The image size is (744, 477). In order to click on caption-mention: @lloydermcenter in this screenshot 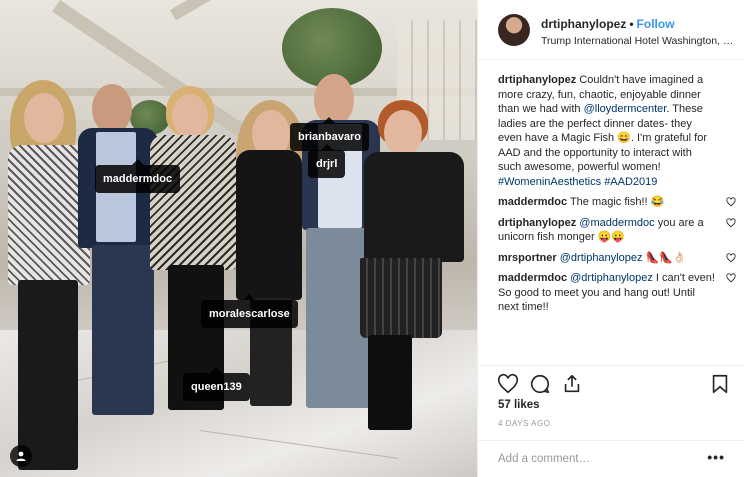, I will do `click(625, 109)`.